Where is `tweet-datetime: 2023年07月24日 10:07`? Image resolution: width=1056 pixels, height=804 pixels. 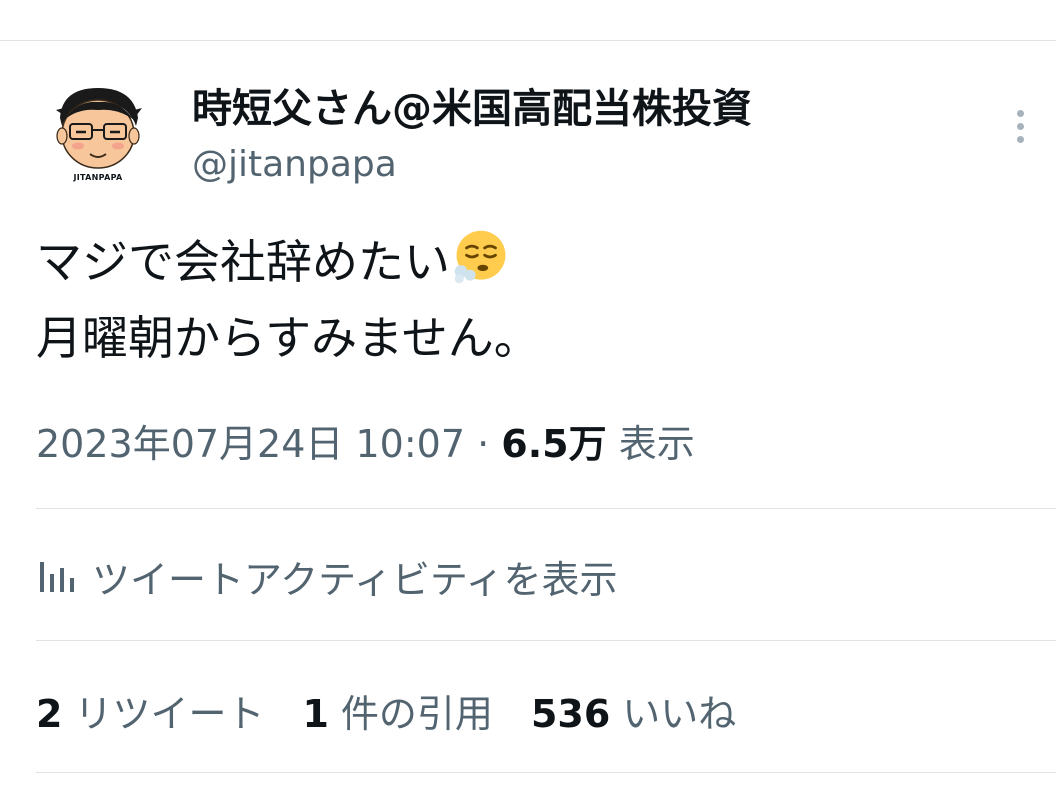
tweet-datetime: 2023年07月24日 10:07 is located at coordinates (250, 444).